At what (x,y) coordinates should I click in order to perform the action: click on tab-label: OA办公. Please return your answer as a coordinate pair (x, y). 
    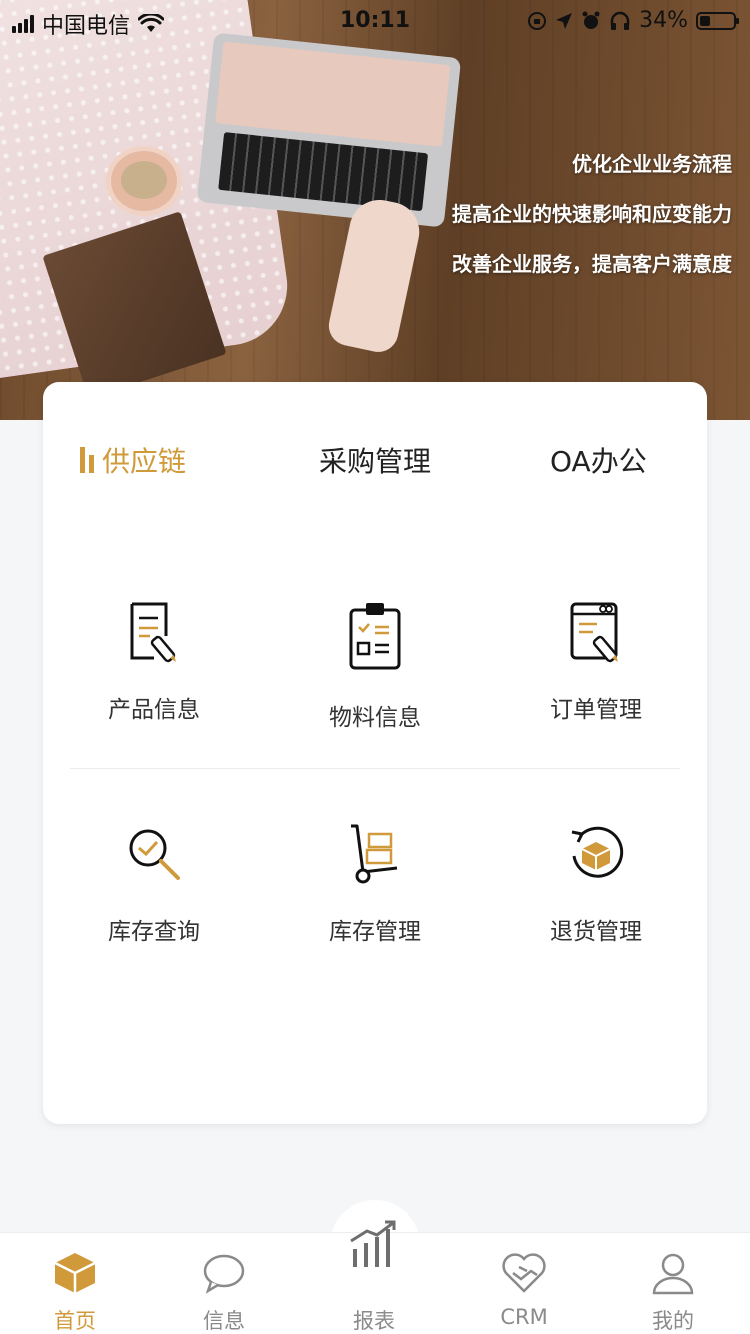
    Looking at the image, I should click on (598, 461).